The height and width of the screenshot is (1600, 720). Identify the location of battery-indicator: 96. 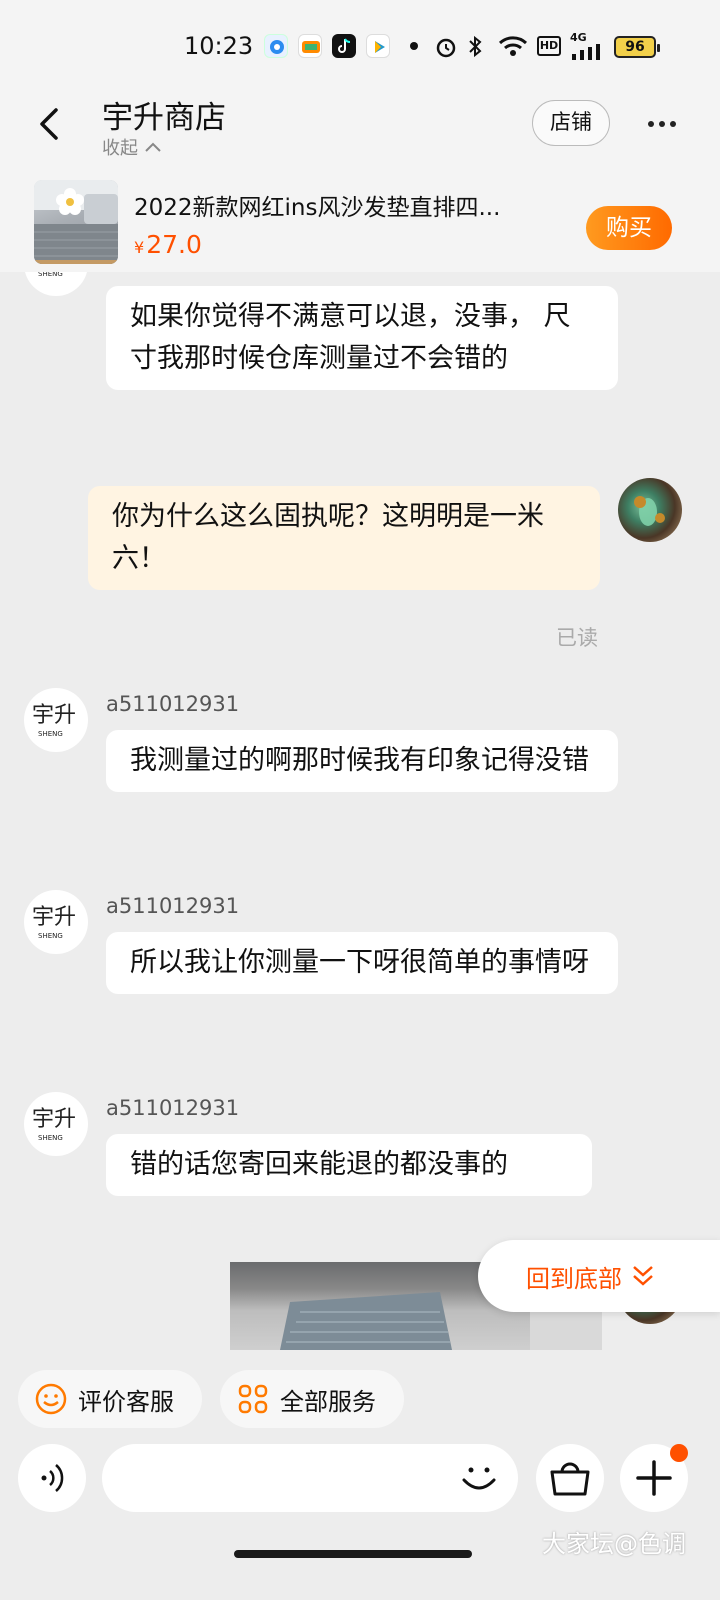
(637, 47).